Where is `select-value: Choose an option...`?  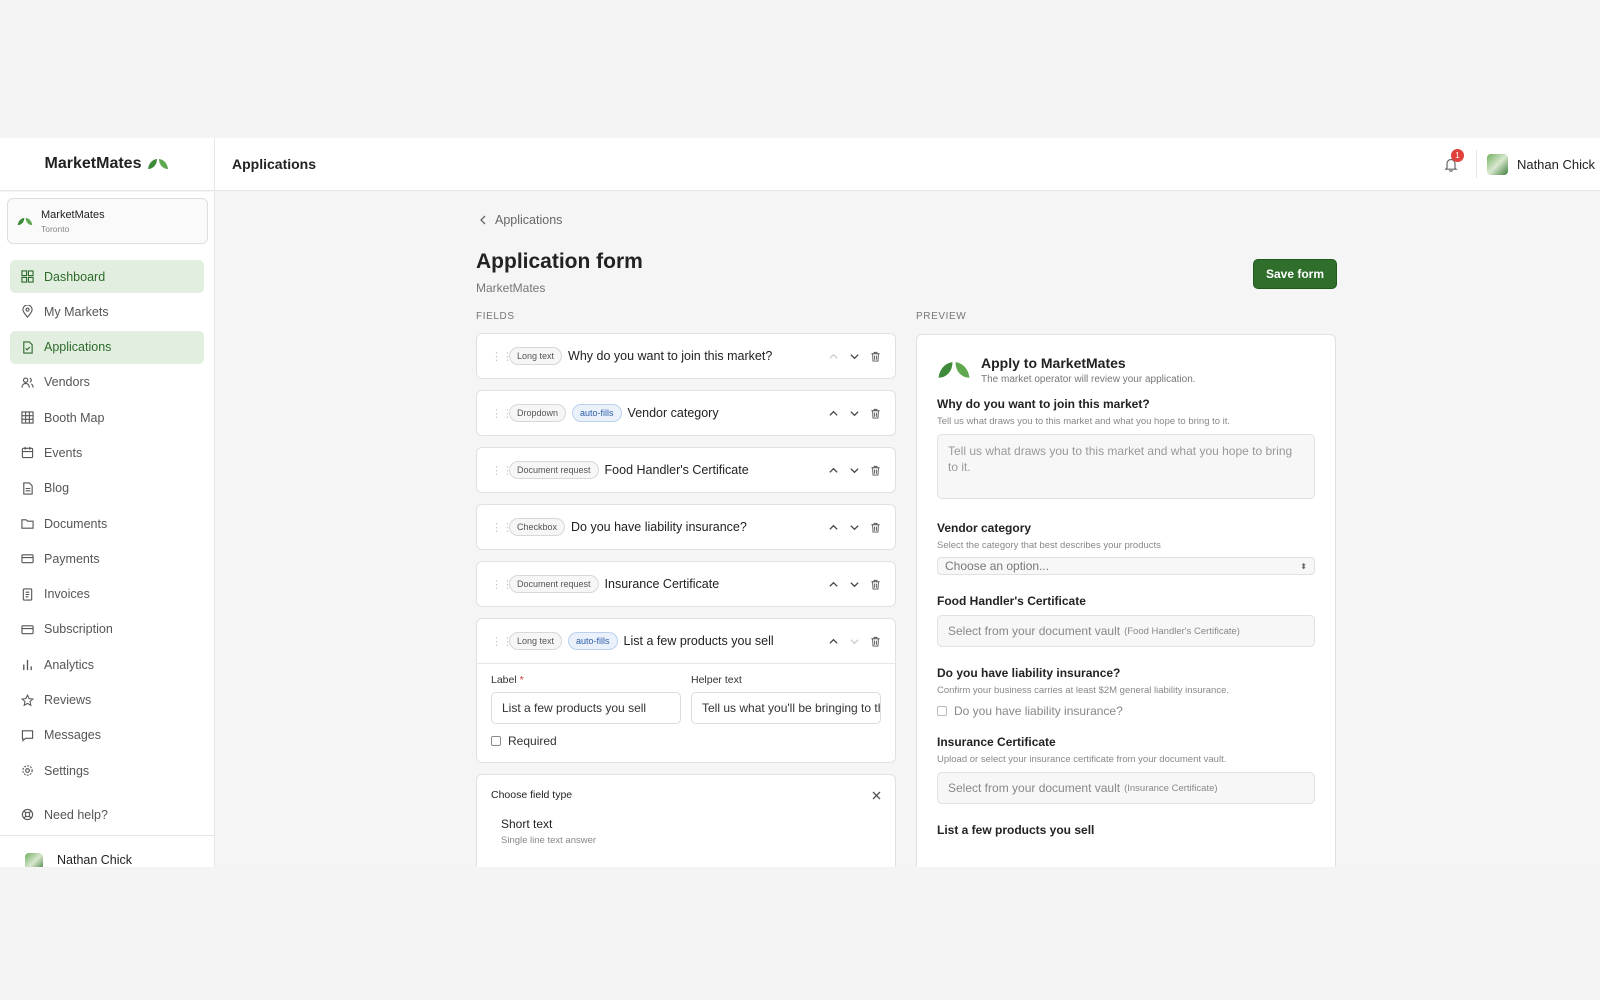 select-value: Choose an option... is located at coordinates (997, 566).